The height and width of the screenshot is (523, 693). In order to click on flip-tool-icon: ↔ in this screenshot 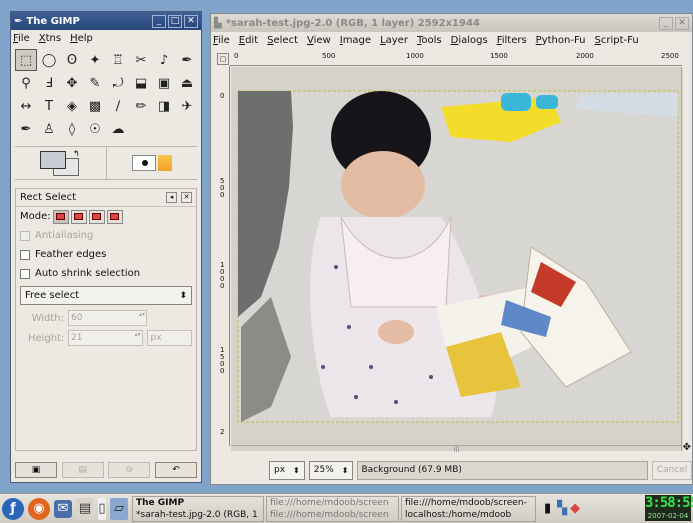, I will do `click(26, 106)`.